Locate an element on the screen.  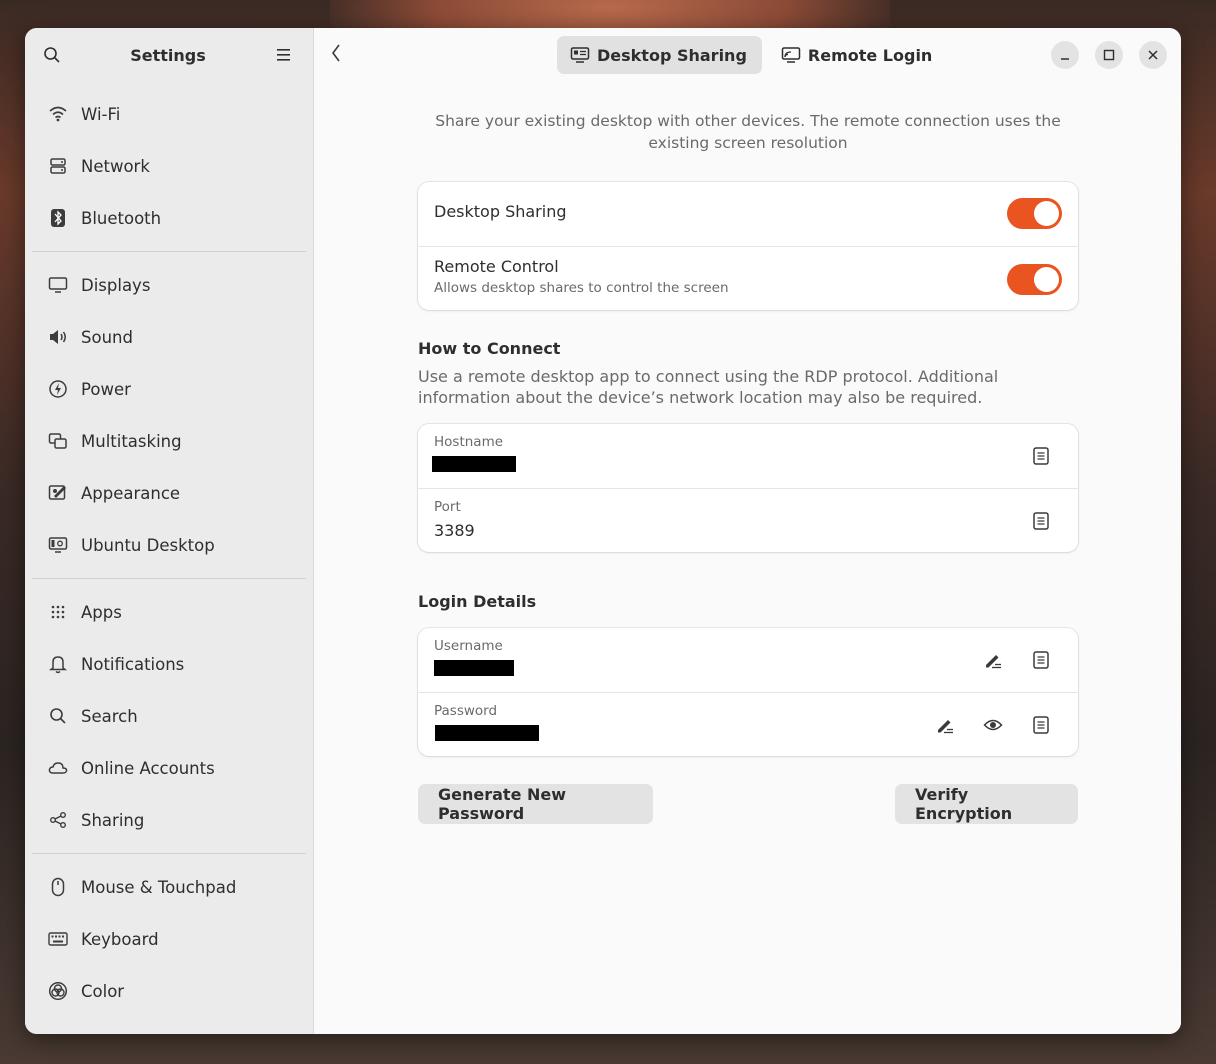
window-controls is located at coordinates (1109, 55).